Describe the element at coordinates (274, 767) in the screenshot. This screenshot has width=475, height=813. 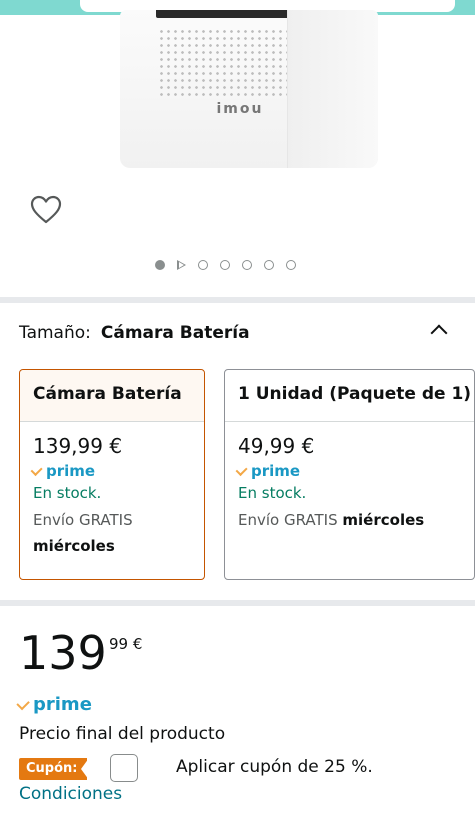
I see `coupon-label: Aplicar cupón de 25 %.` at that location.